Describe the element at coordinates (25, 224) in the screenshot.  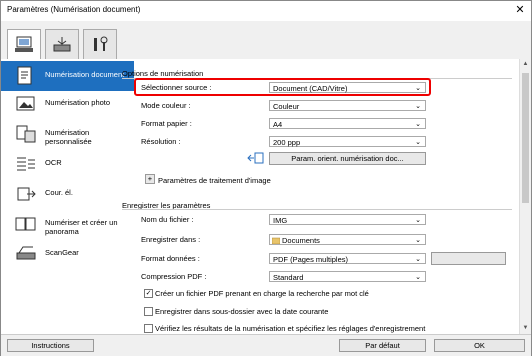
I see `panorama-icon` at that location.